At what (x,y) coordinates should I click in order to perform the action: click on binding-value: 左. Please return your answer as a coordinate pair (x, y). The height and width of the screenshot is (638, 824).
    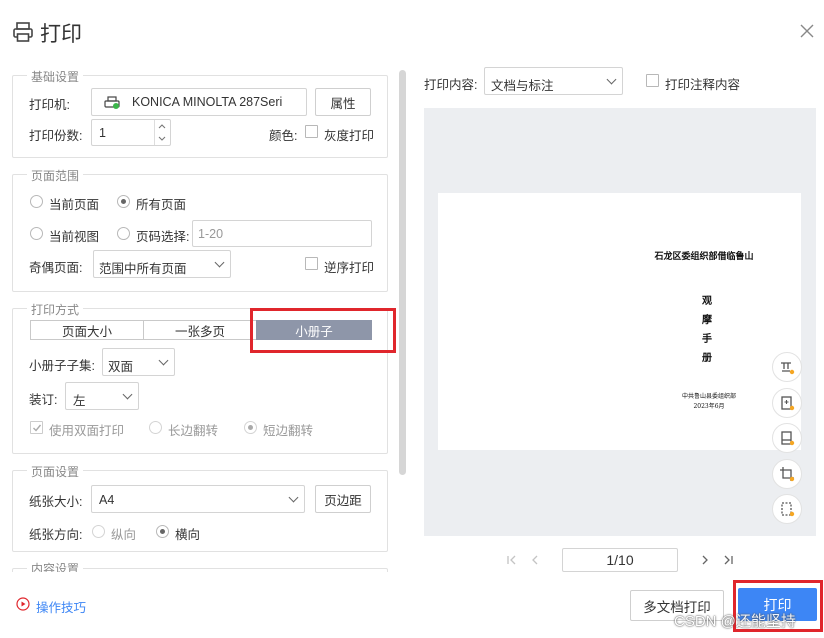
    Looking at the image, I should click on (79, 401).